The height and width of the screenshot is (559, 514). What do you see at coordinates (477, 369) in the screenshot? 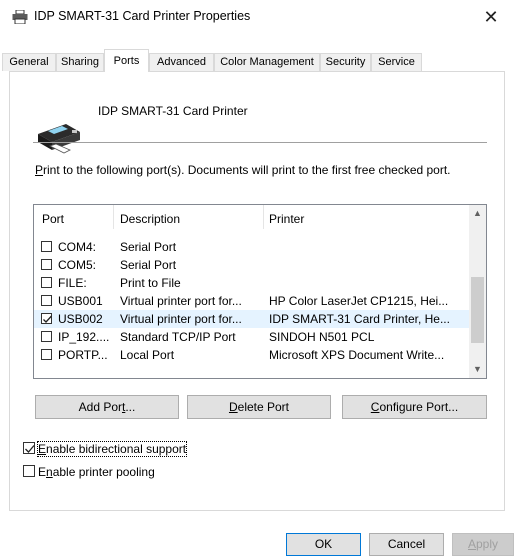
I see `scroll-down-arrow-icon: ▼` at bounding box center [477, 369].